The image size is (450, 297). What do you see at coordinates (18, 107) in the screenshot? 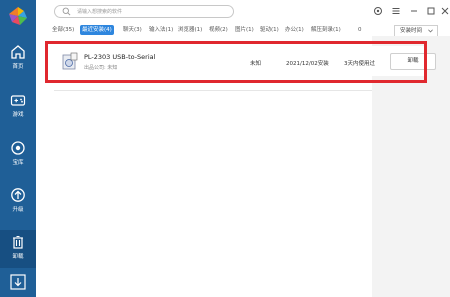
I see `sidebar-item-games: 游戏` at bounding box center [18, 107].